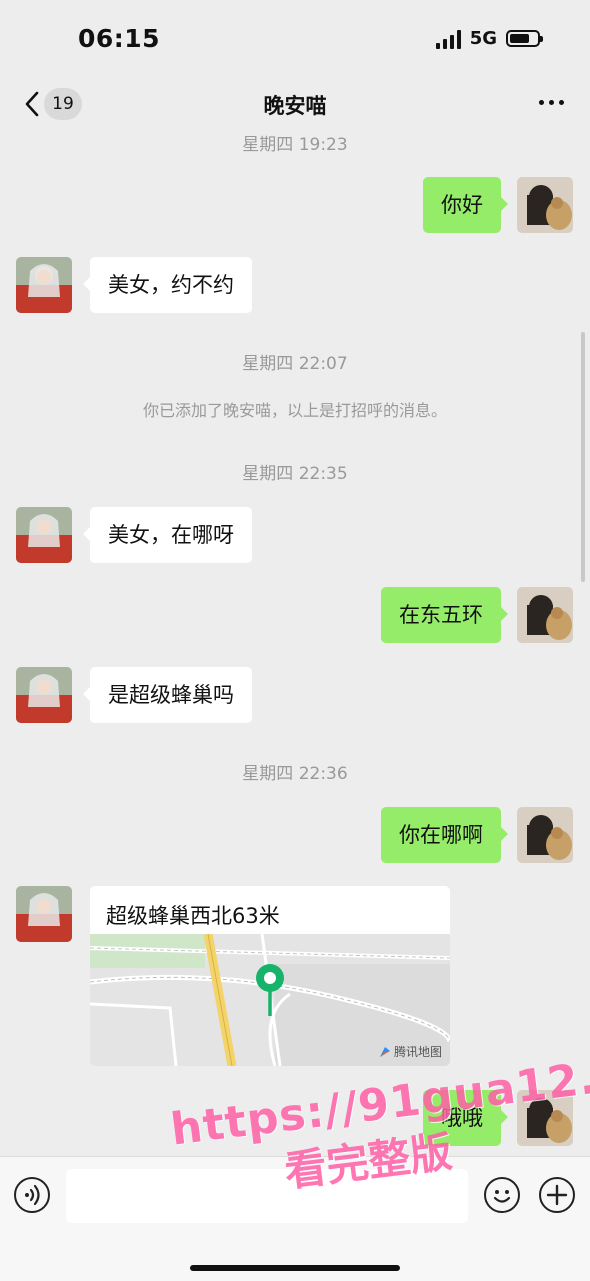 The width and height of the screenshot is (590, 1281). What do you see at coordinates (32, 1195) in the screenshot?
I see `voice-icon` at bounding box center [32, 1195].